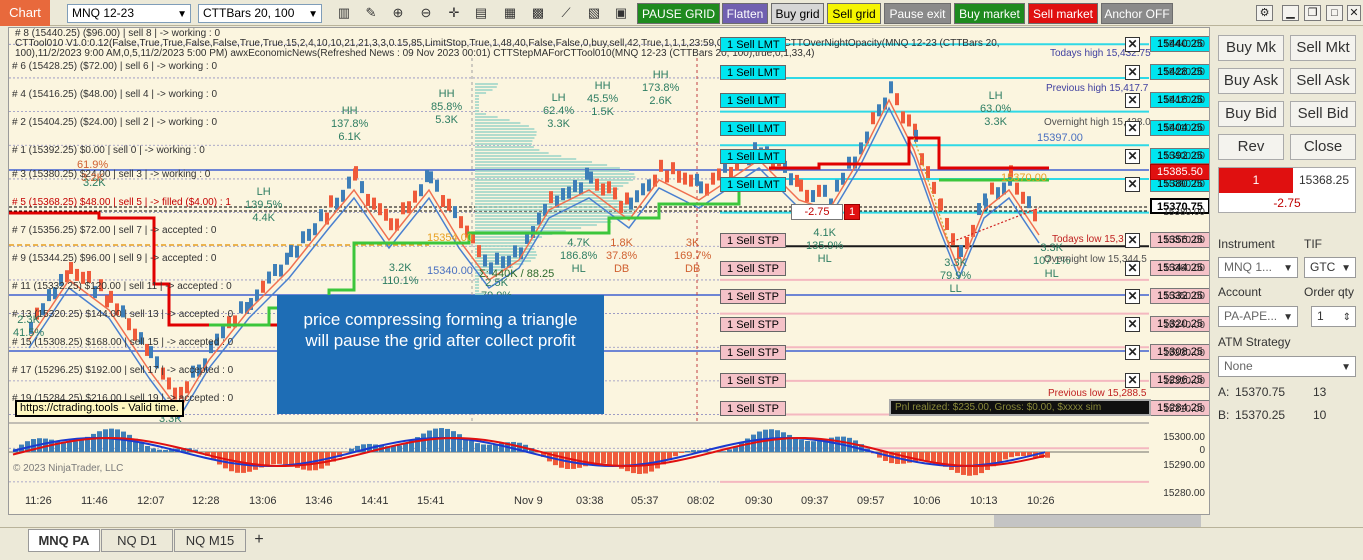  I want to click on reverse-button: Rev, so click(1251, 147).